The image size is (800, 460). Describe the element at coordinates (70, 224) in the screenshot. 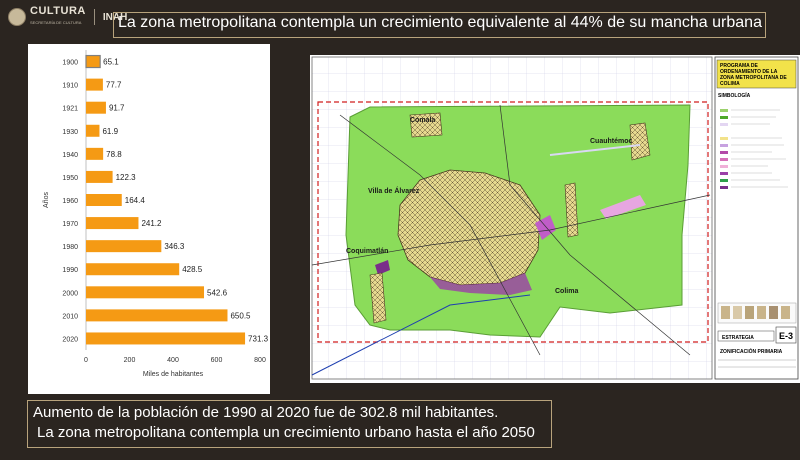

I see `y-tick-label: 1970` at that location.